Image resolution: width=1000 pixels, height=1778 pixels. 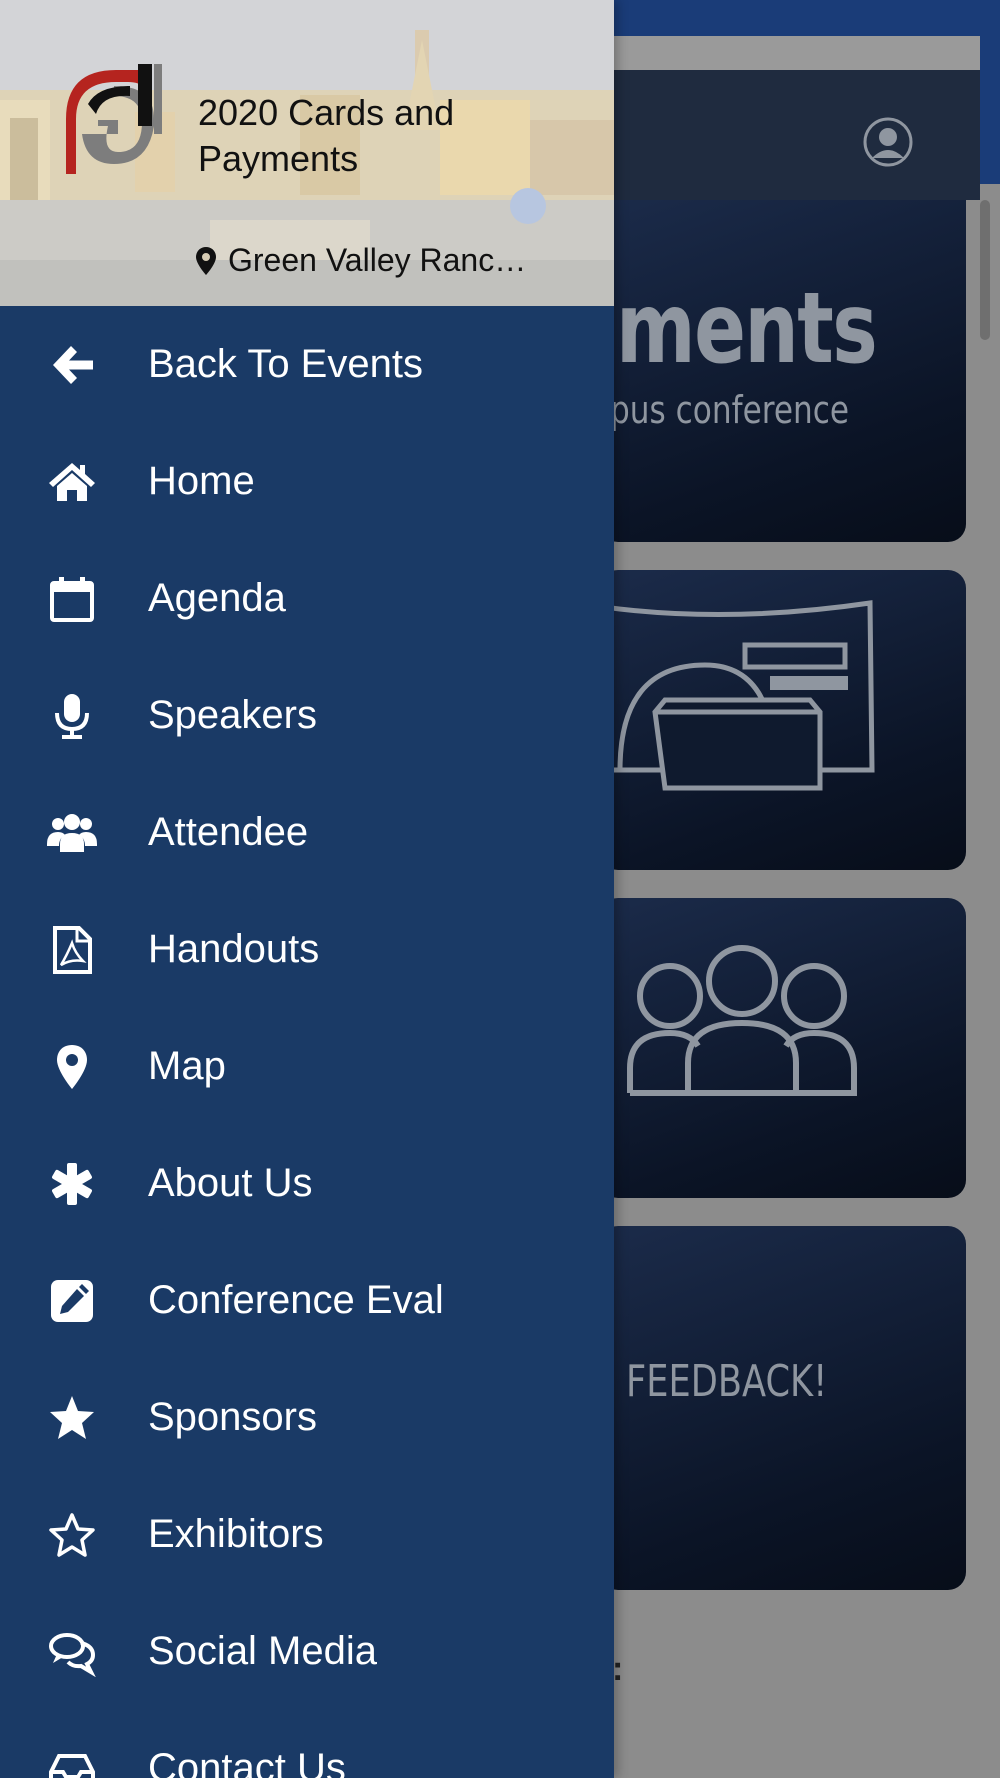 What do you see at coordinates (985, 270) in the screenshot?
I see `scrollbar` at bounding box center [985, 270].